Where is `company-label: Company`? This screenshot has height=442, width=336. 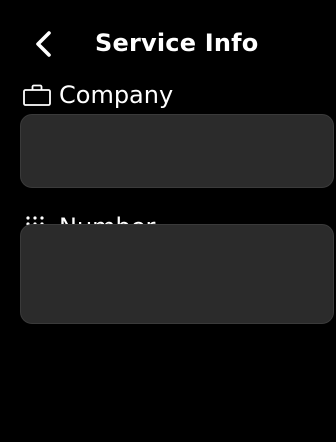 company-label: Company is located at coordinates (97, 95).